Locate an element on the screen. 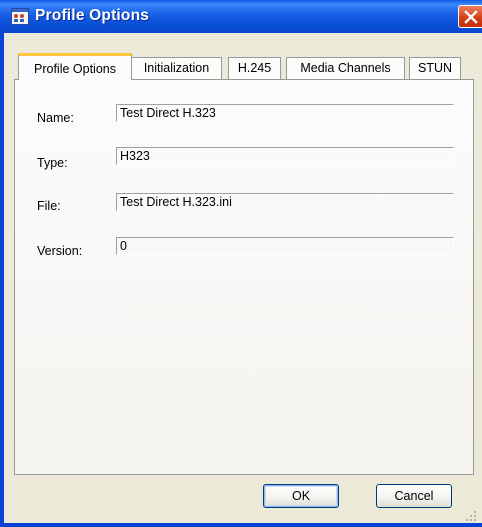 The image size is (482, 527). tab-h245: H.245 is located at coordinates (254, 68).